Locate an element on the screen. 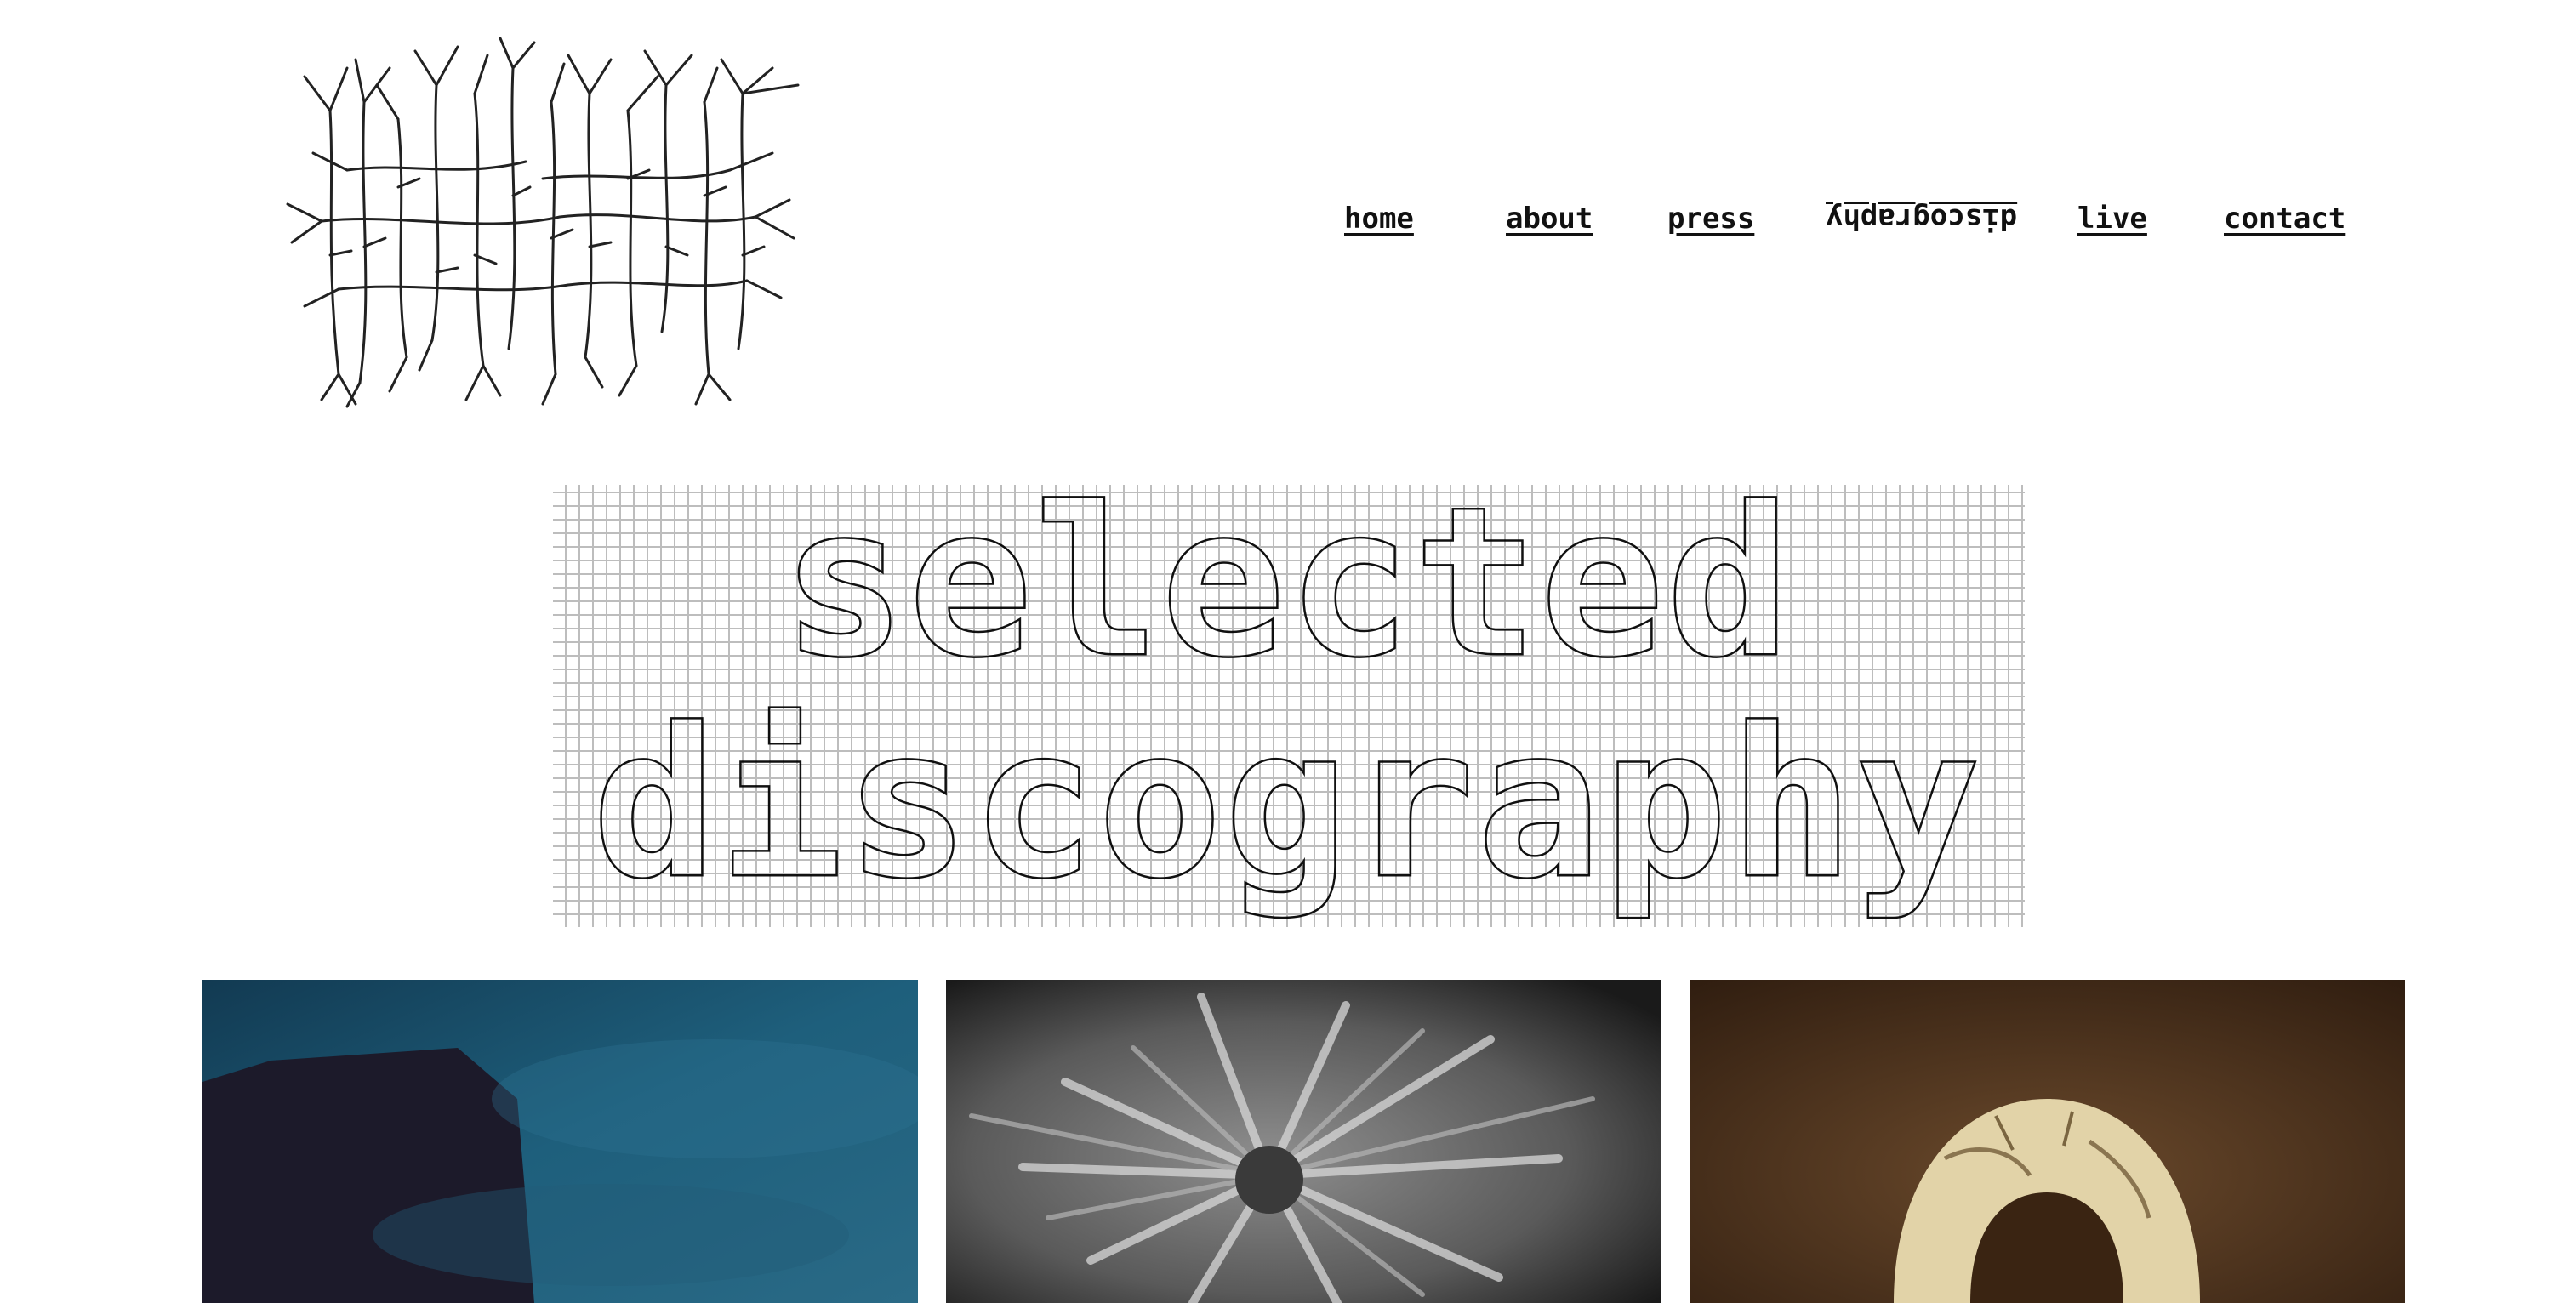 Image resolution: width=2576 pixels, height=1303 pixels. nav-discography-link: discography is located at coordinates (1922, 218).